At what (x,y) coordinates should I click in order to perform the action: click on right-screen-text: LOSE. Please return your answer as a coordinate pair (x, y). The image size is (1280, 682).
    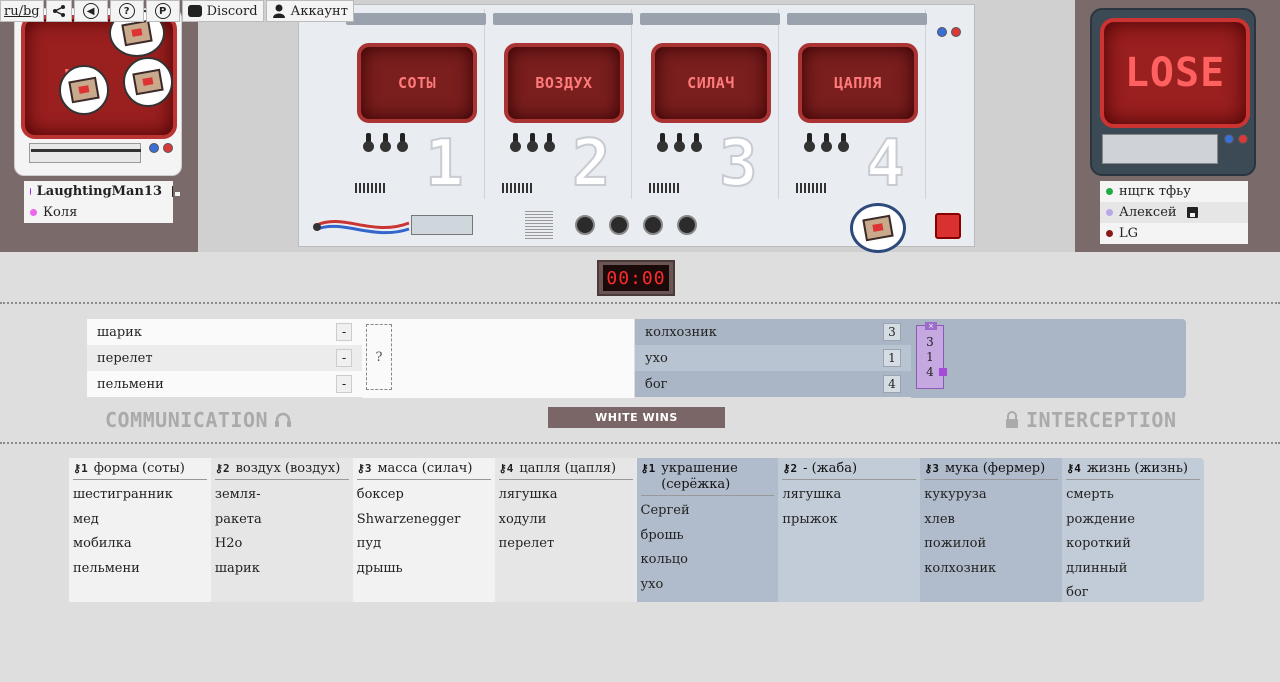
    Looking at the image, I should click on (1175, 73).